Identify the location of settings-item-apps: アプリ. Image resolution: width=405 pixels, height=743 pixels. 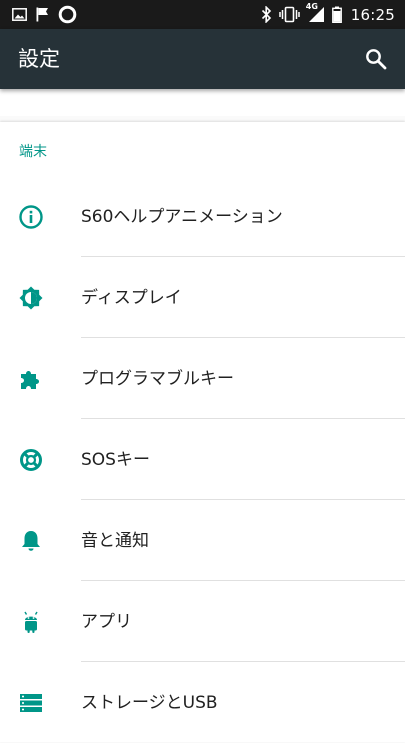
(202, 621).